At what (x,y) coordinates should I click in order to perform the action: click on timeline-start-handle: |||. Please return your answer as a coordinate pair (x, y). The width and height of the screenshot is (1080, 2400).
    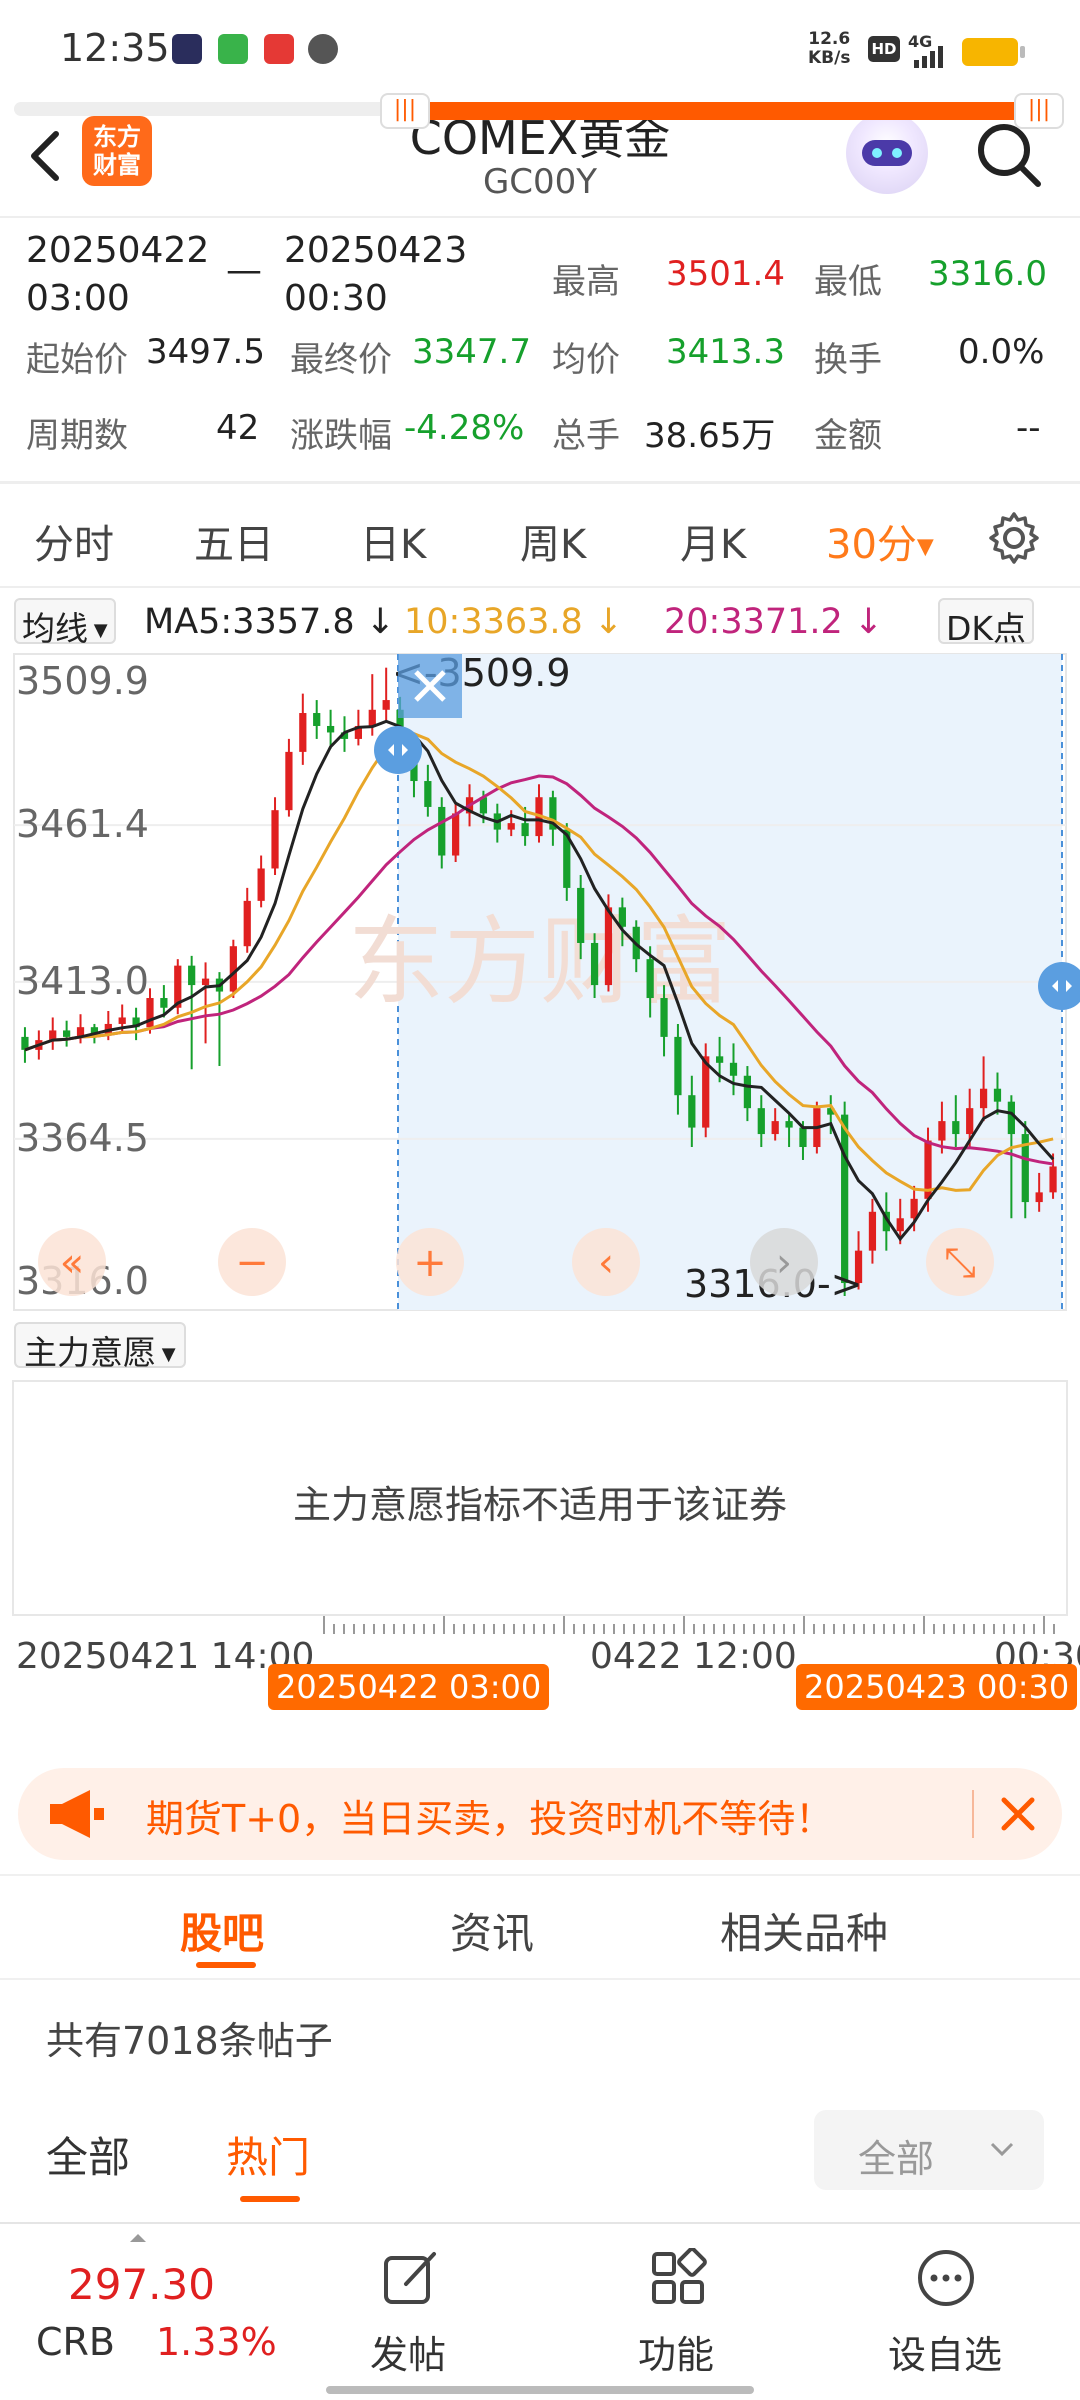
    Looking at the image, I should click on (405, 111).